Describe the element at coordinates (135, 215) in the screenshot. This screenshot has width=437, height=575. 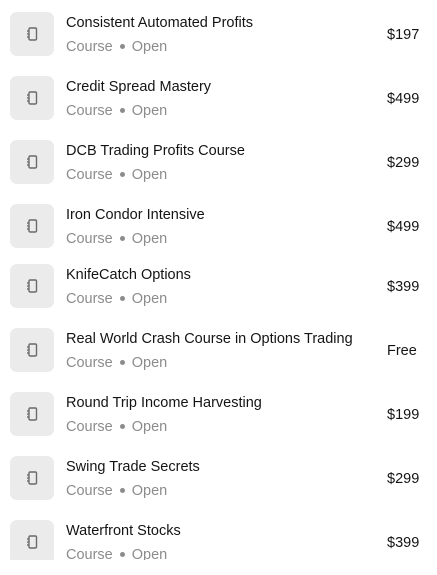
I see `product-title: Iron Condor Intensive` at that location.